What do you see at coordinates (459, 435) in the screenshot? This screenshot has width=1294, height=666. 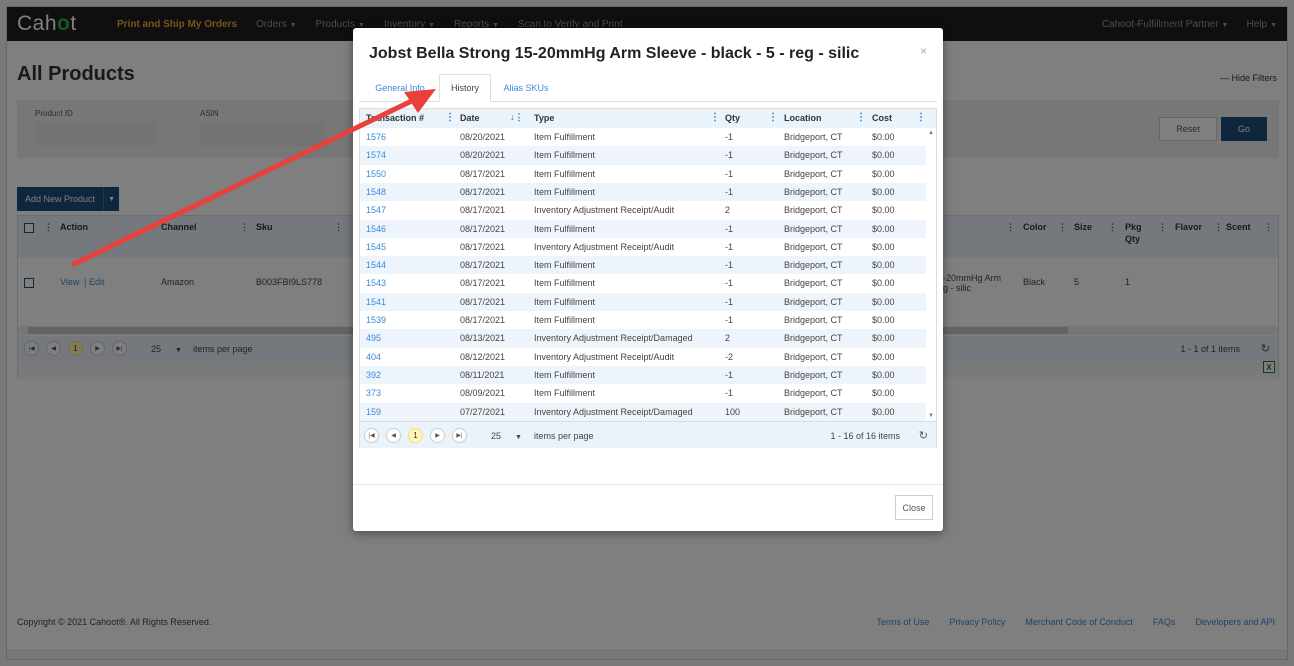 I see `last-page-icon: ▶|` at bounding box center [459, 435].